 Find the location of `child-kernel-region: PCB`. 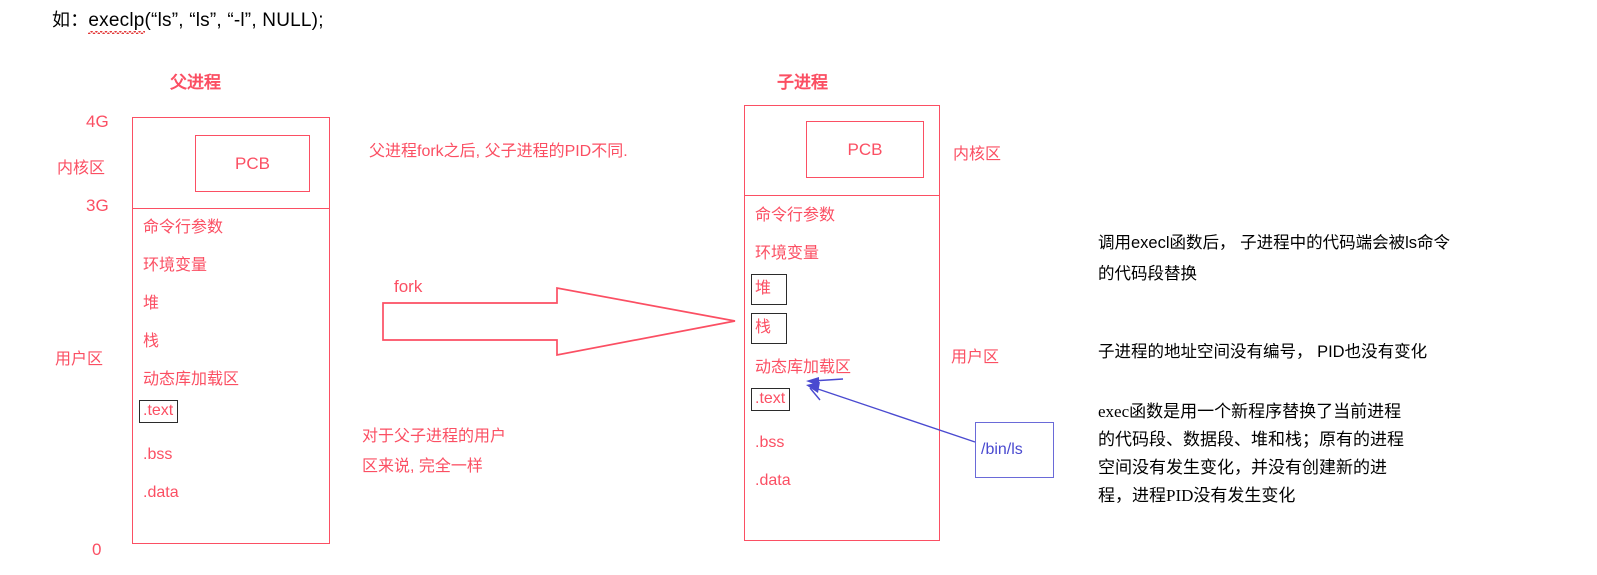

child-kernel-region: PCB is located at coordinates (842, 150).